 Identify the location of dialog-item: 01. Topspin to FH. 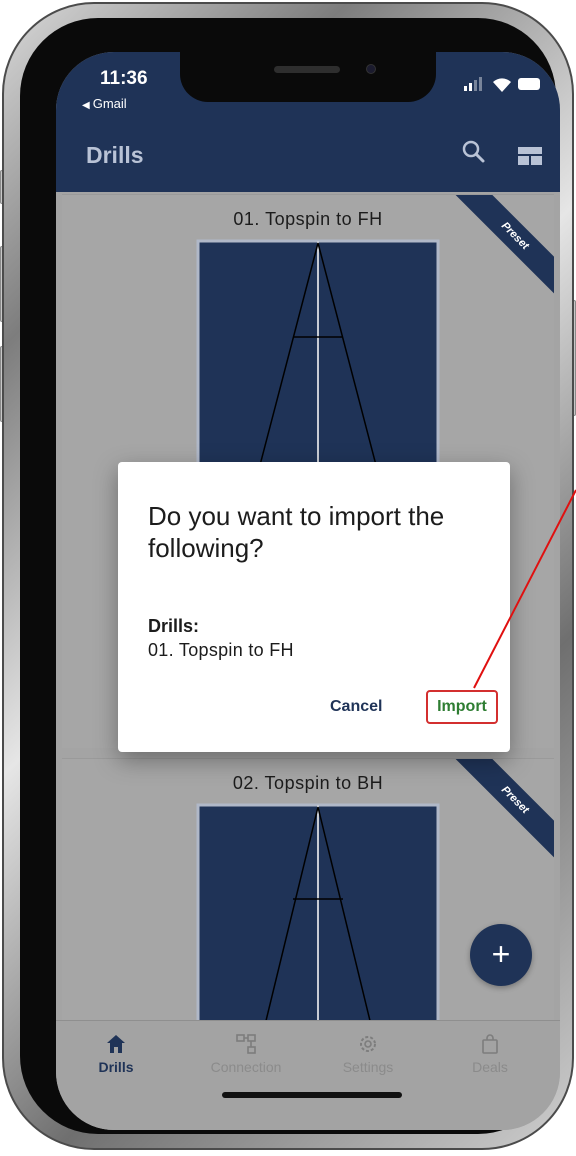
(221, 650).